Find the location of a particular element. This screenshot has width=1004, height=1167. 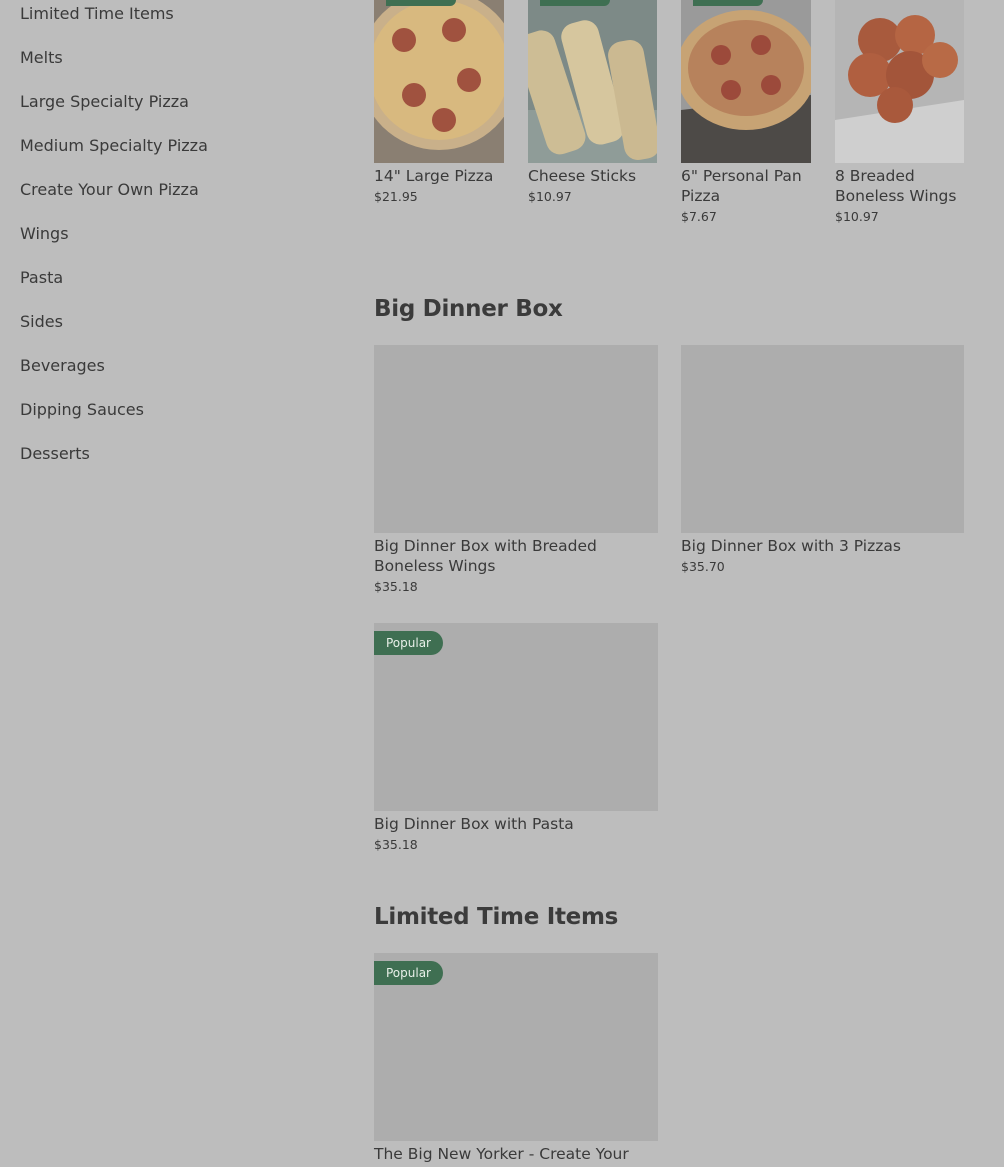

sidebar-item-create-your-own-pizza: Create Your Own Pizza is located at coordinates (170, 198).